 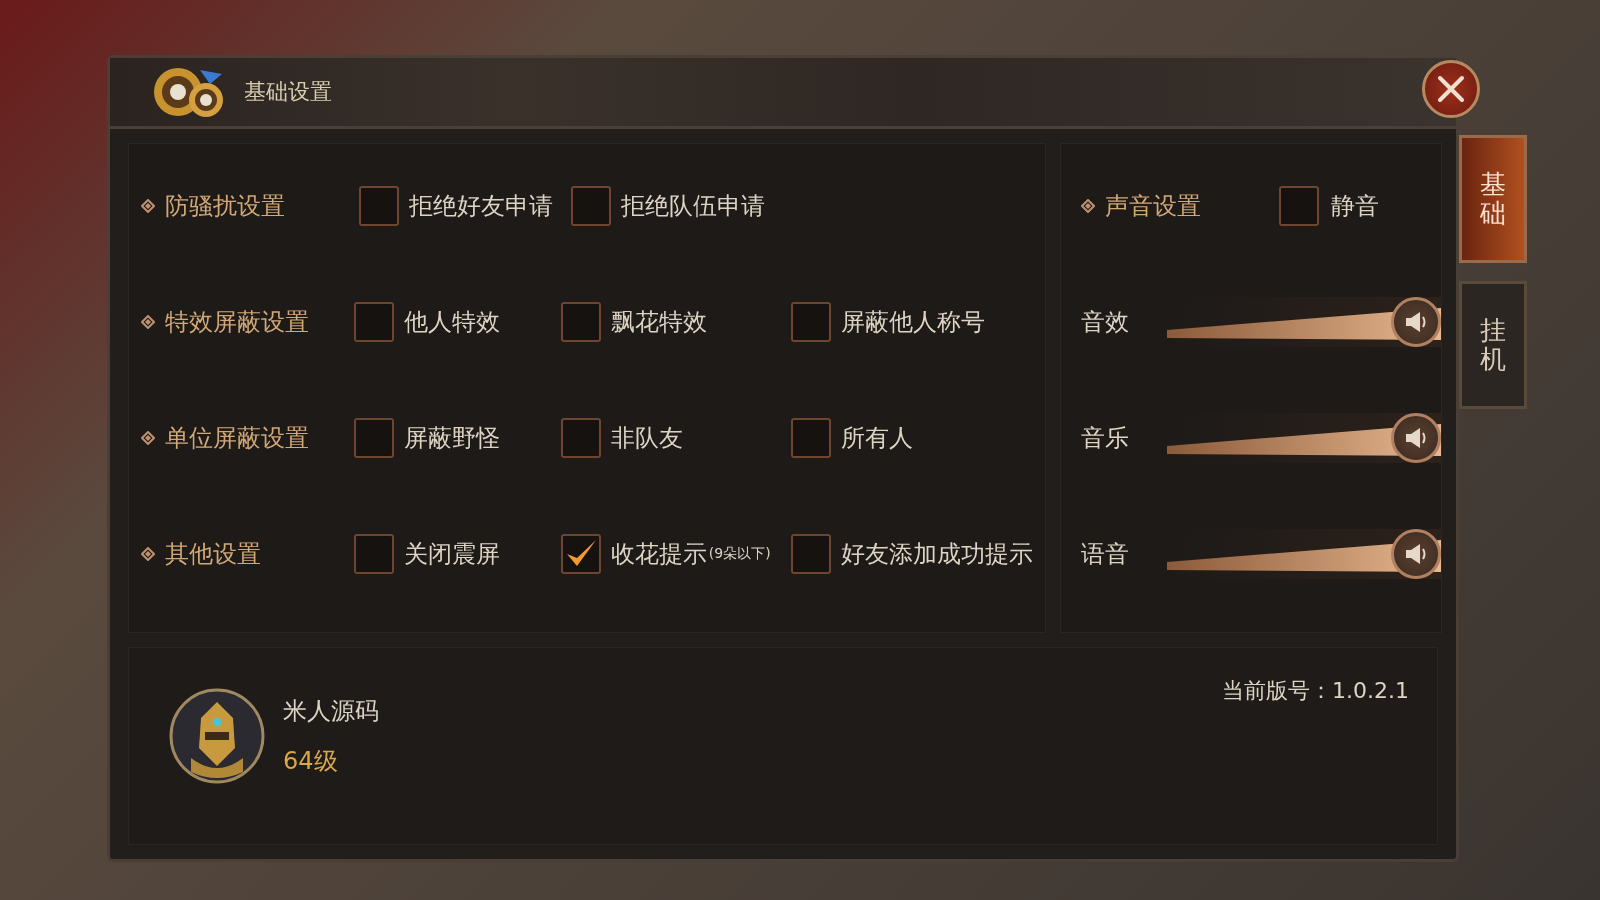 What do you see at coordinates (658, 554) in the screenshot?
I see `option-label: 收花提示` at bounding box center [658, 554].